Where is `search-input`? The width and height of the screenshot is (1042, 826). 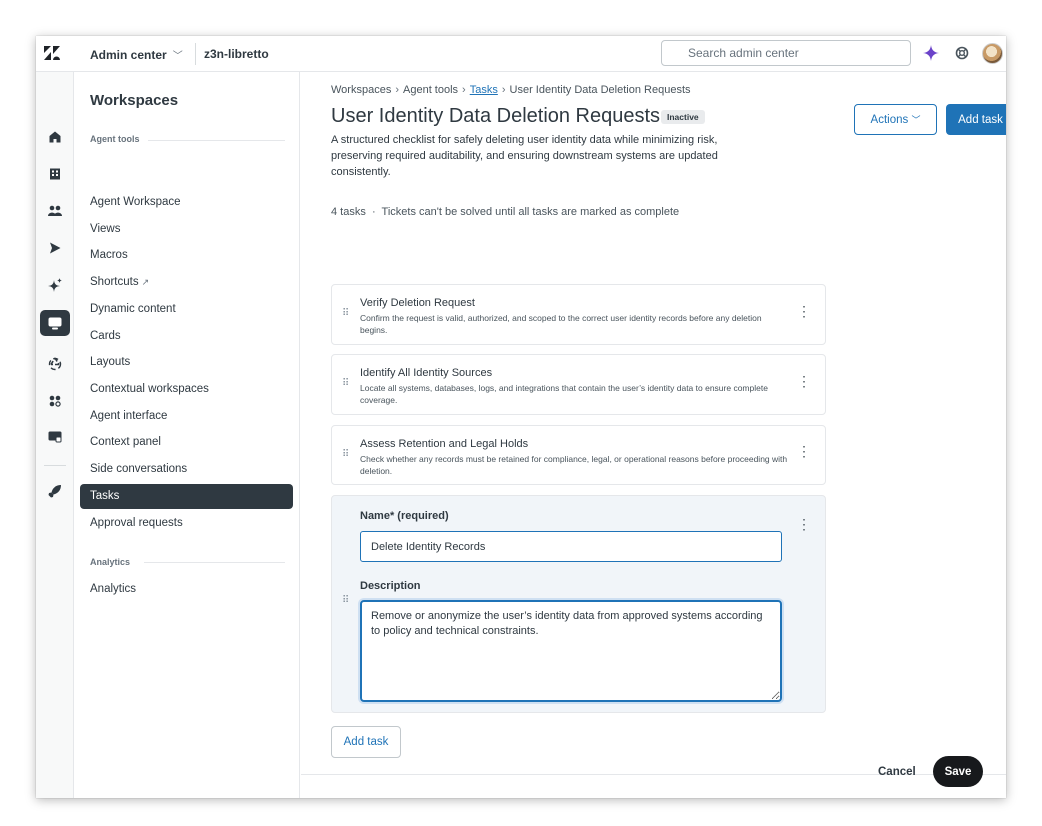 search-input is located at coordinates (786, 53).